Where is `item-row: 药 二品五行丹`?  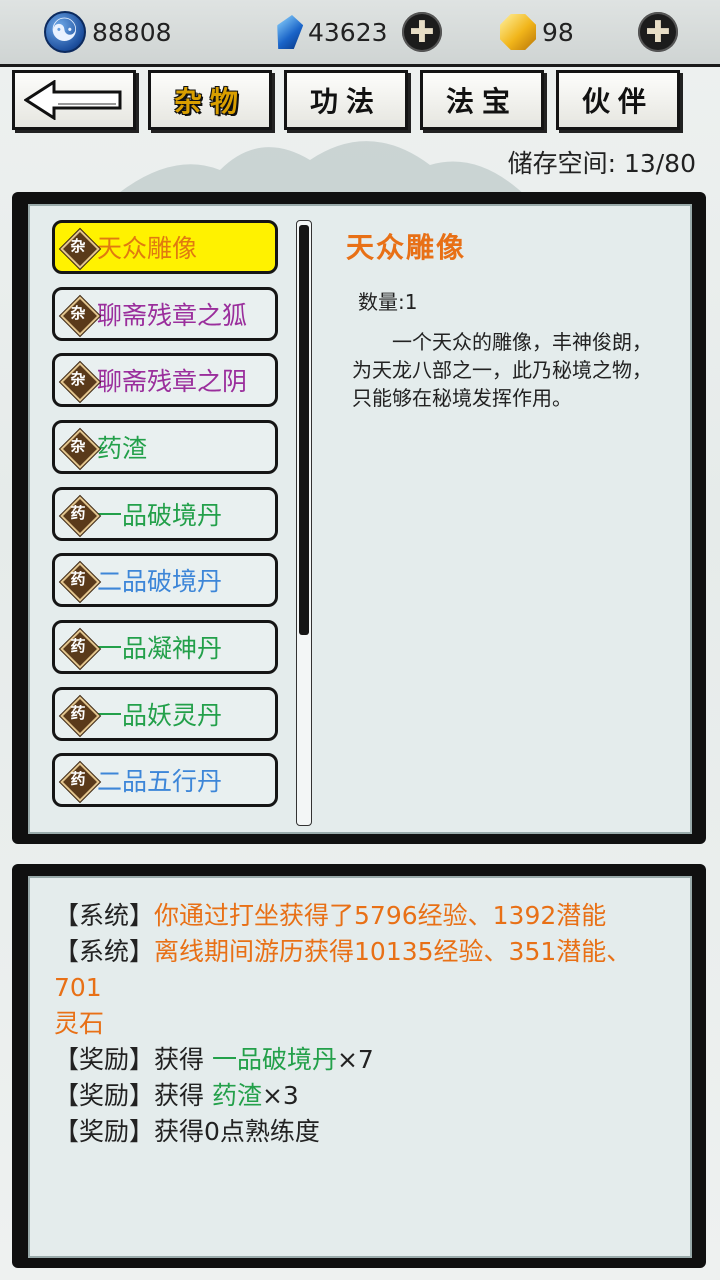 item-row: 药 二品五行丹 is located at coordinates (165, 780).